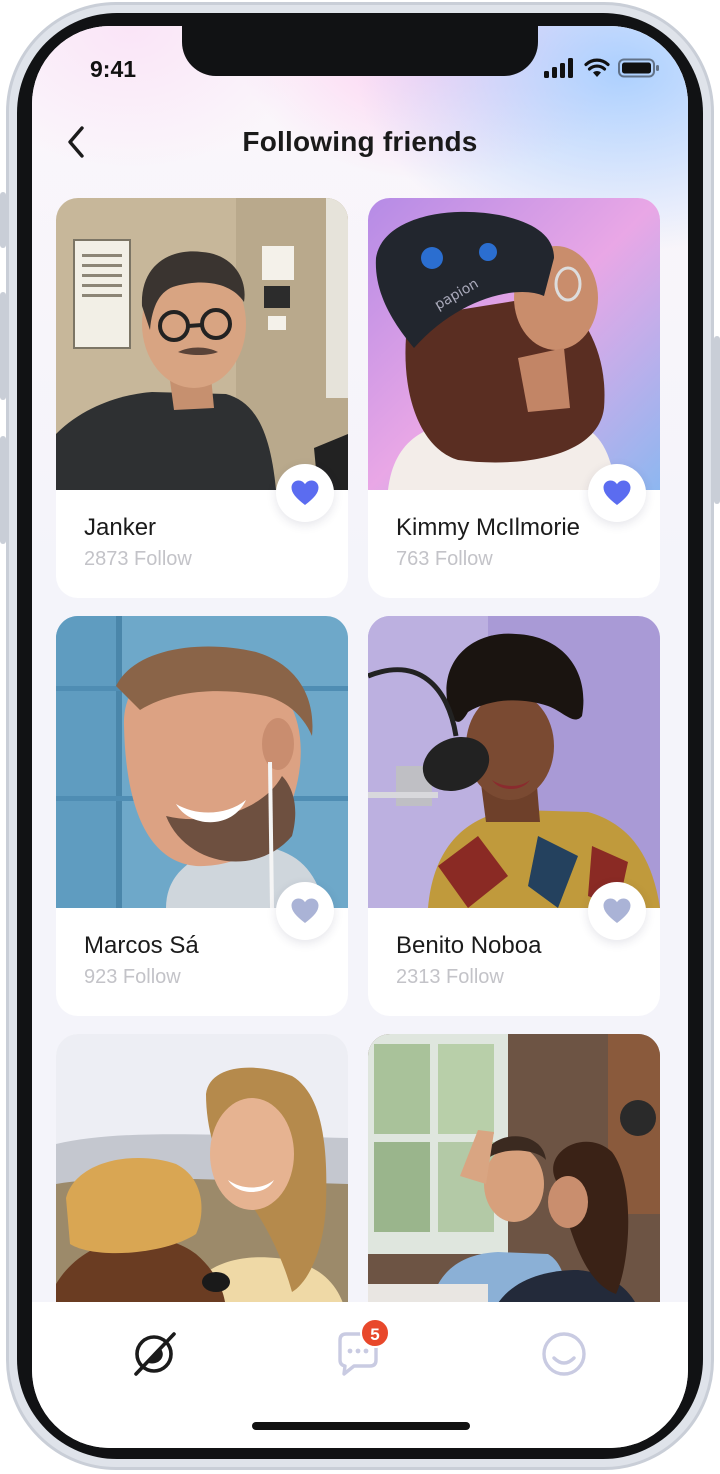 The width and height of the screenshot is (720, 1474). I want to click on friend-follow-count: 2313 Follow, so click(450, 977).